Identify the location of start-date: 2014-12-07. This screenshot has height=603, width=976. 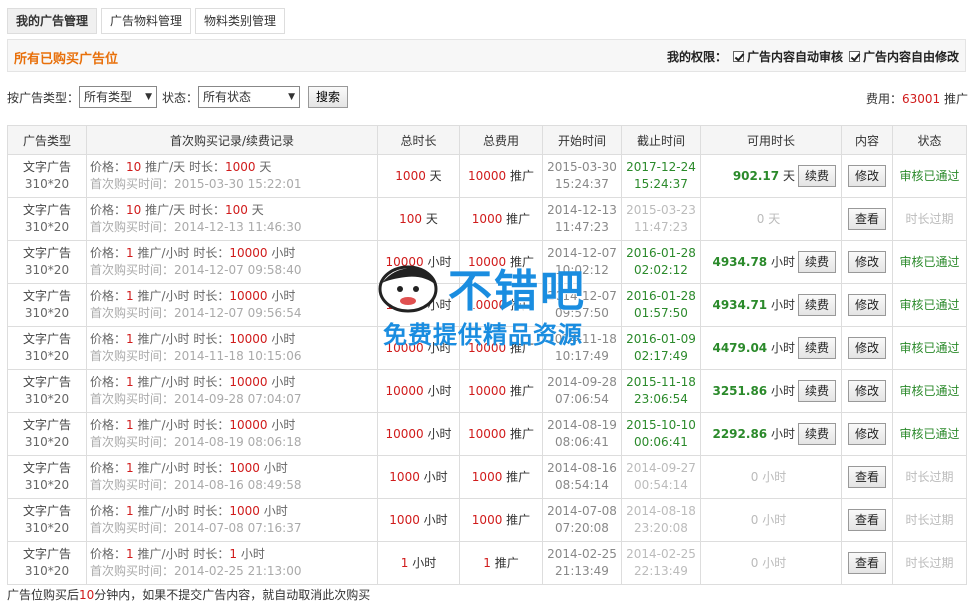
(582, 253).